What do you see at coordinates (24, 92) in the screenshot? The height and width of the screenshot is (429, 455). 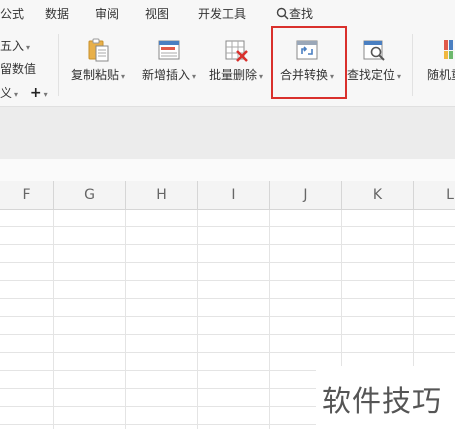 I see `custom-button: 义 ▾ + ▾` at bounding box center [24, 92].